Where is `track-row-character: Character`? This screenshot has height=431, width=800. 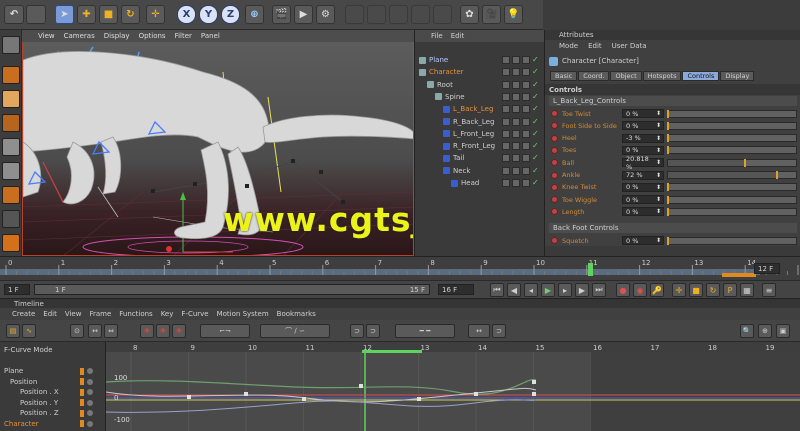
track-row-character: Character is located at coordinates (21, 424).